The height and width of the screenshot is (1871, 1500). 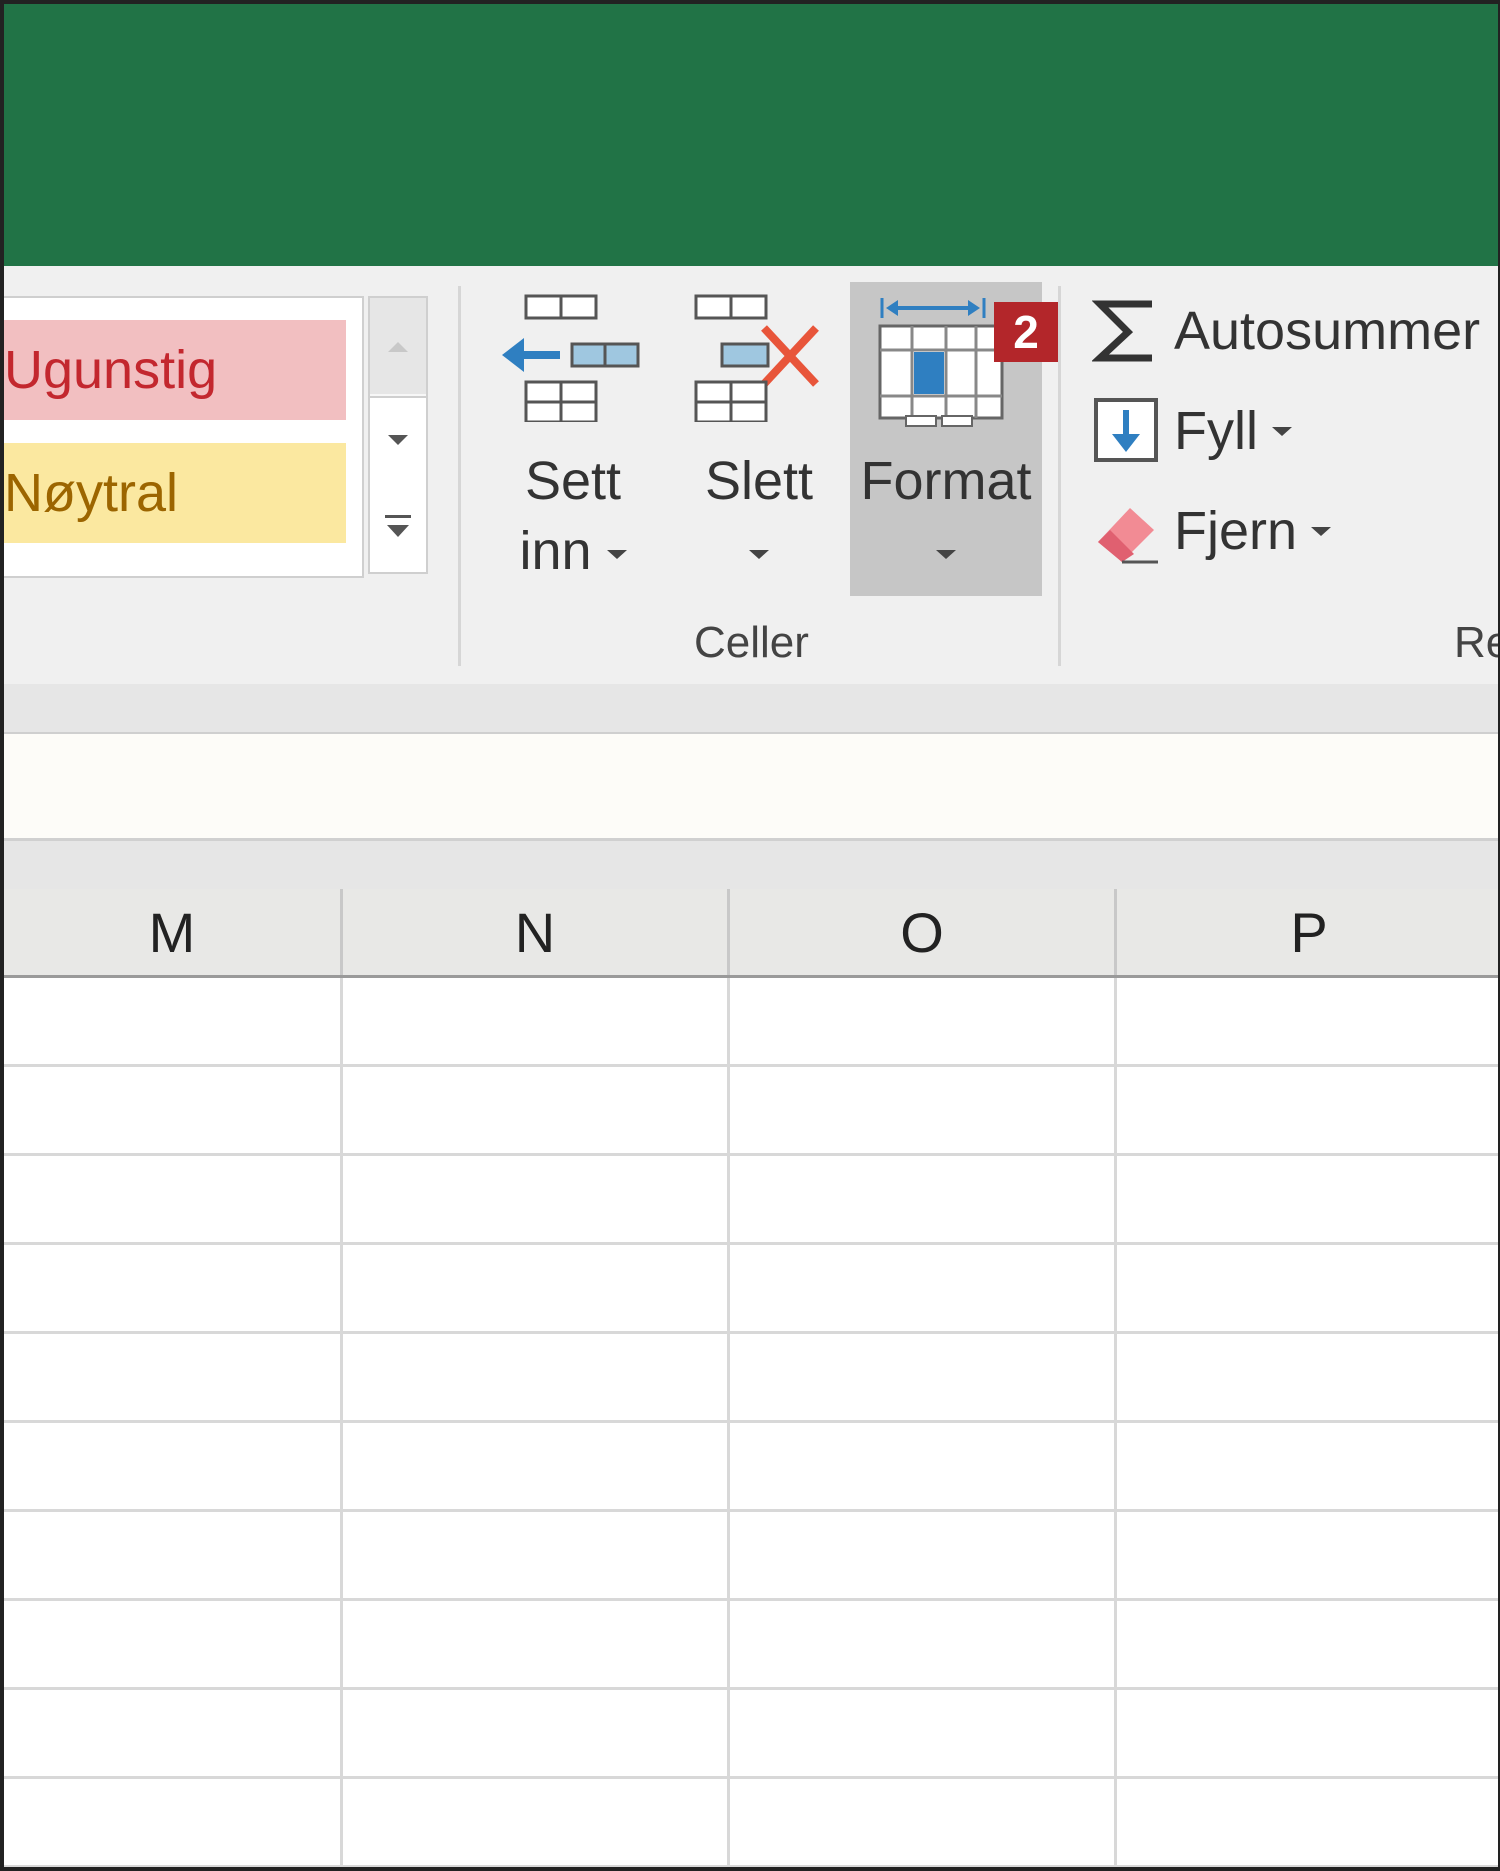 I want to click on insert-label-1: Sett, so click(x=573, y=481).